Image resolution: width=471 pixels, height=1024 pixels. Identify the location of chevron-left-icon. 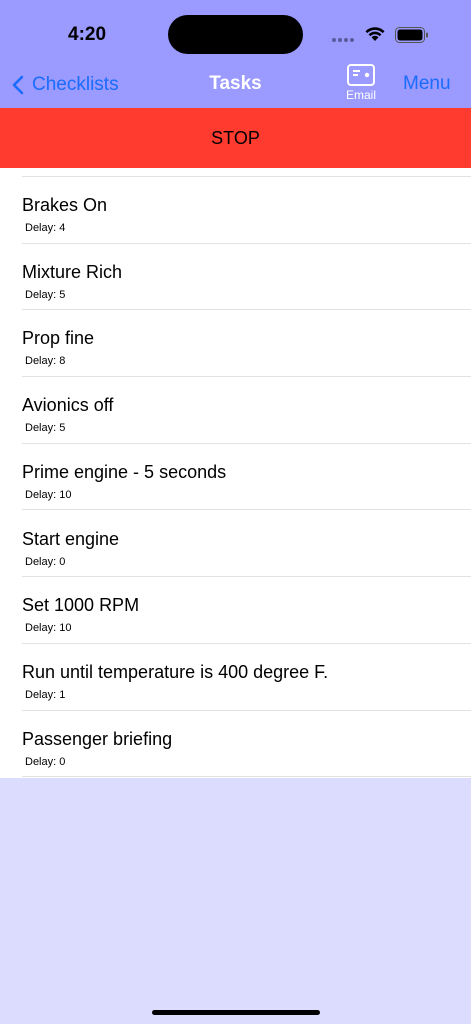
(18, 85).